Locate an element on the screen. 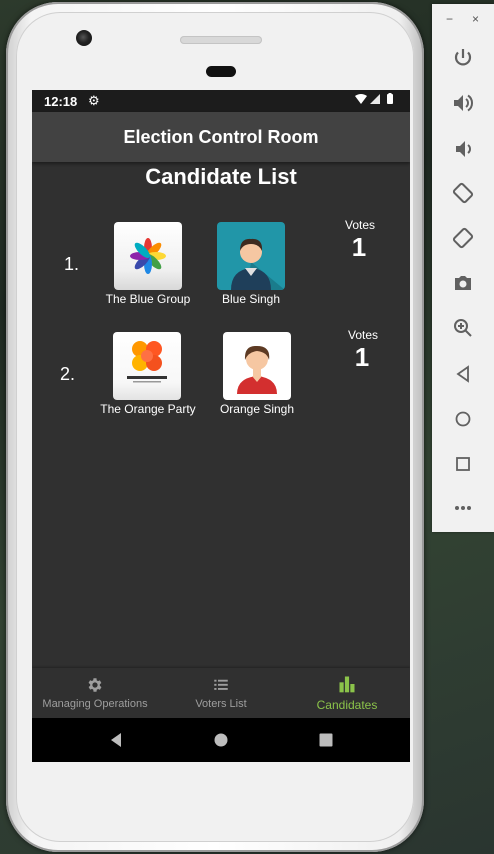 The width and height of the screenshot is (494, 854). status-time: 12:18 is located at coordinates (61, 101).